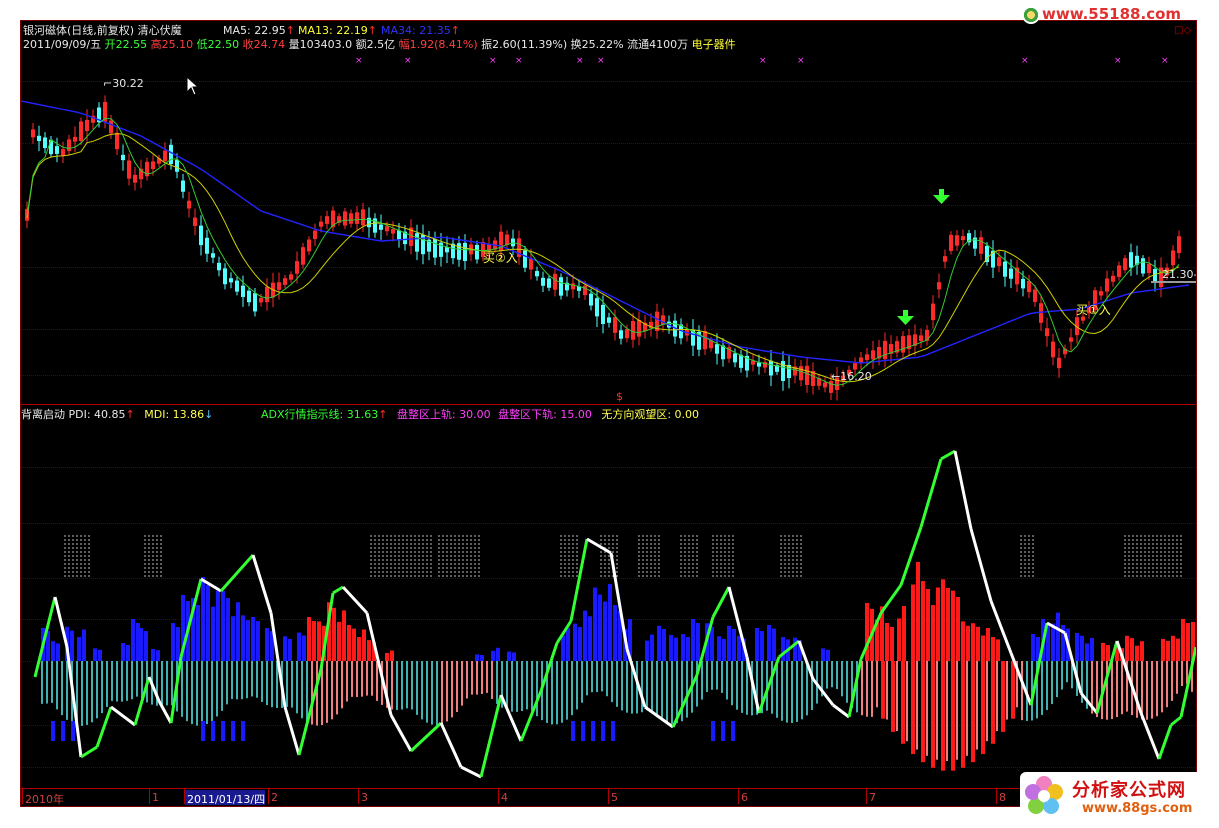 The height and width of the screenshot is (828, 1219). Describe the element at coordinates (614, 797) in the screenshot. I see `time-axis-label: 5` at that location.